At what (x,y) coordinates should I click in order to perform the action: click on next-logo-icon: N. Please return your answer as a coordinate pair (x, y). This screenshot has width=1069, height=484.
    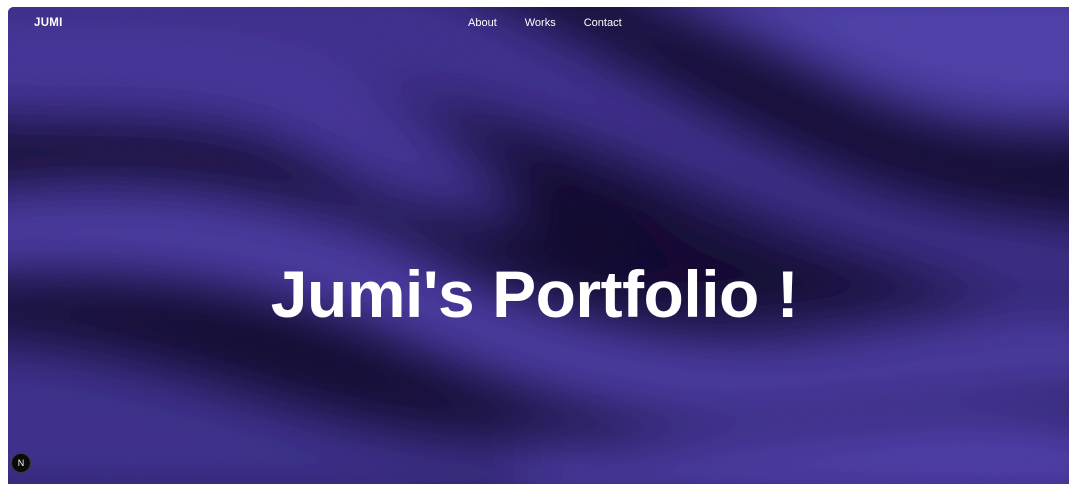
    Looking at the image, I should click on (21, 463).